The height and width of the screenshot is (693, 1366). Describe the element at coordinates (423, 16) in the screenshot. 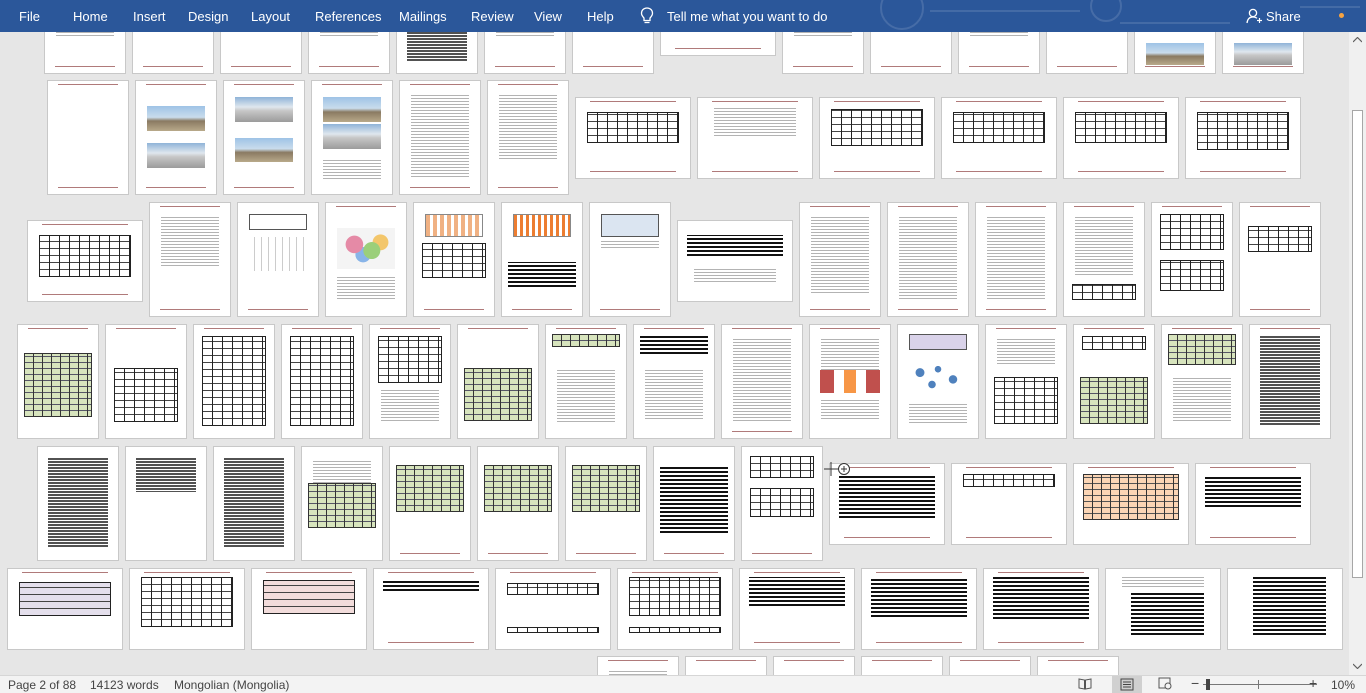

I see `tab-mailings: Mailings` at that location.